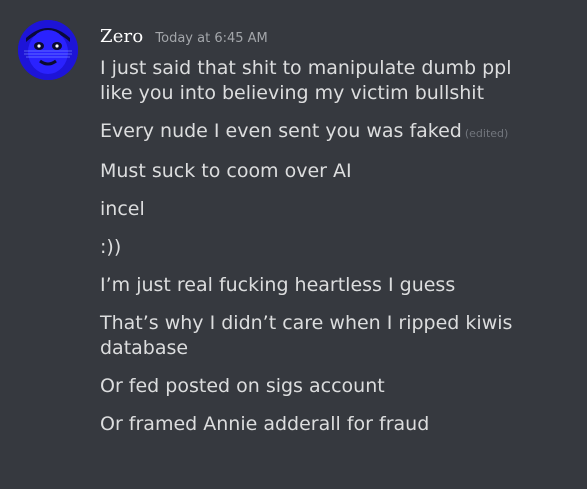 The width and height of the screenshot is (587, 489). Describe the element at coordinates (111, 247) in the screenshot. I see `message-text: :))` at that location.